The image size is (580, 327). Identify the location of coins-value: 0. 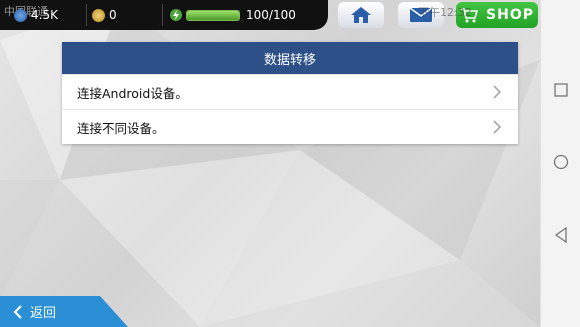
(113, 15).